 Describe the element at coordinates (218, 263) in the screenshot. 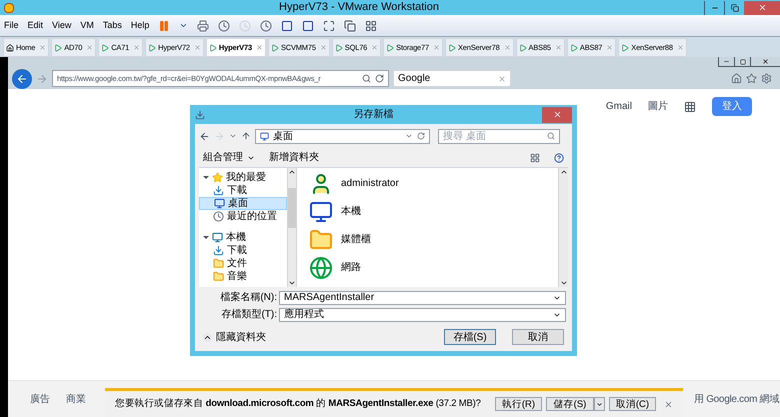

I see `folder-icon` at that location.